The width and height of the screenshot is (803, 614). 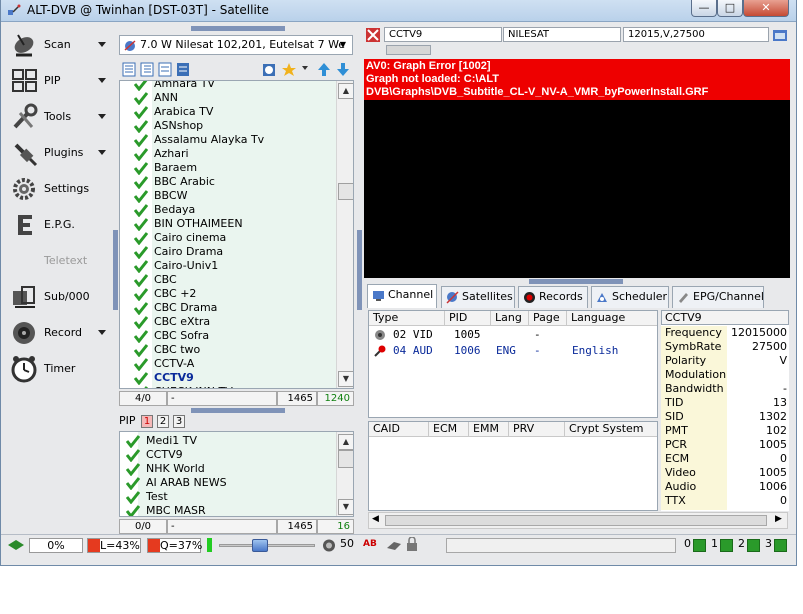 What do you see at coordinates (537, 429) in the screenshot?
I see `col-prv: PRV` at bounding box center [537, 429].